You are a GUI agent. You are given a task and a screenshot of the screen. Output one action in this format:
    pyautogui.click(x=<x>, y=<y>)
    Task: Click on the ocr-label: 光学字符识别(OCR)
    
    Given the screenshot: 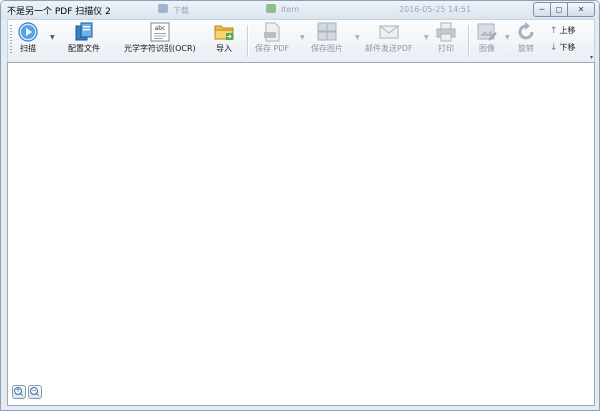 What is the action you would take?
    pyautogui.click(x=160, y=48)
    